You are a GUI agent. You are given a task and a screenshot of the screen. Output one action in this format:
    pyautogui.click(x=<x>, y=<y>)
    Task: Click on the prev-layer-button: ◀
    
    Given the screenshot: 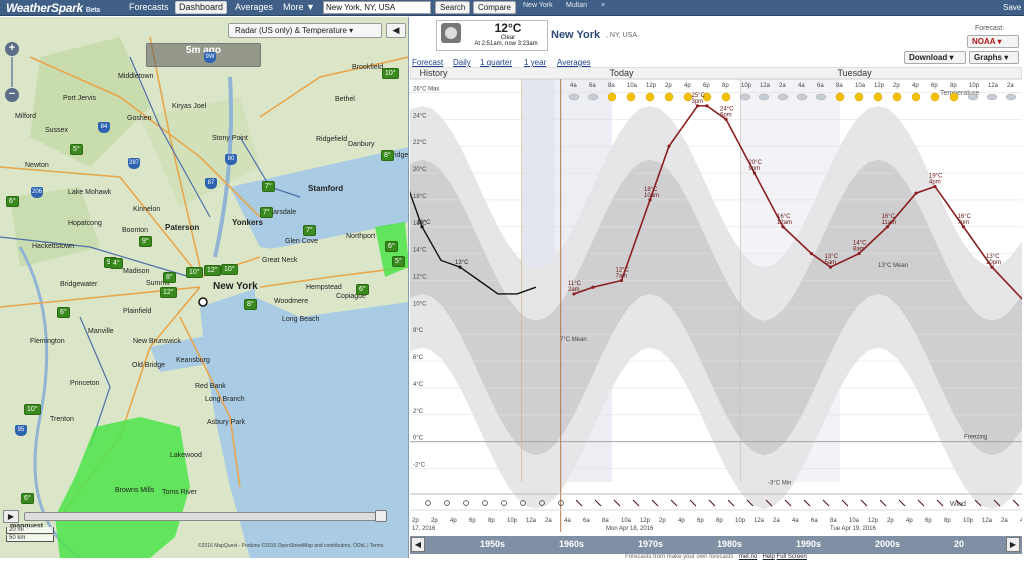 What is the action you would take?
    pyautogui.click(x=396, y=30)
    